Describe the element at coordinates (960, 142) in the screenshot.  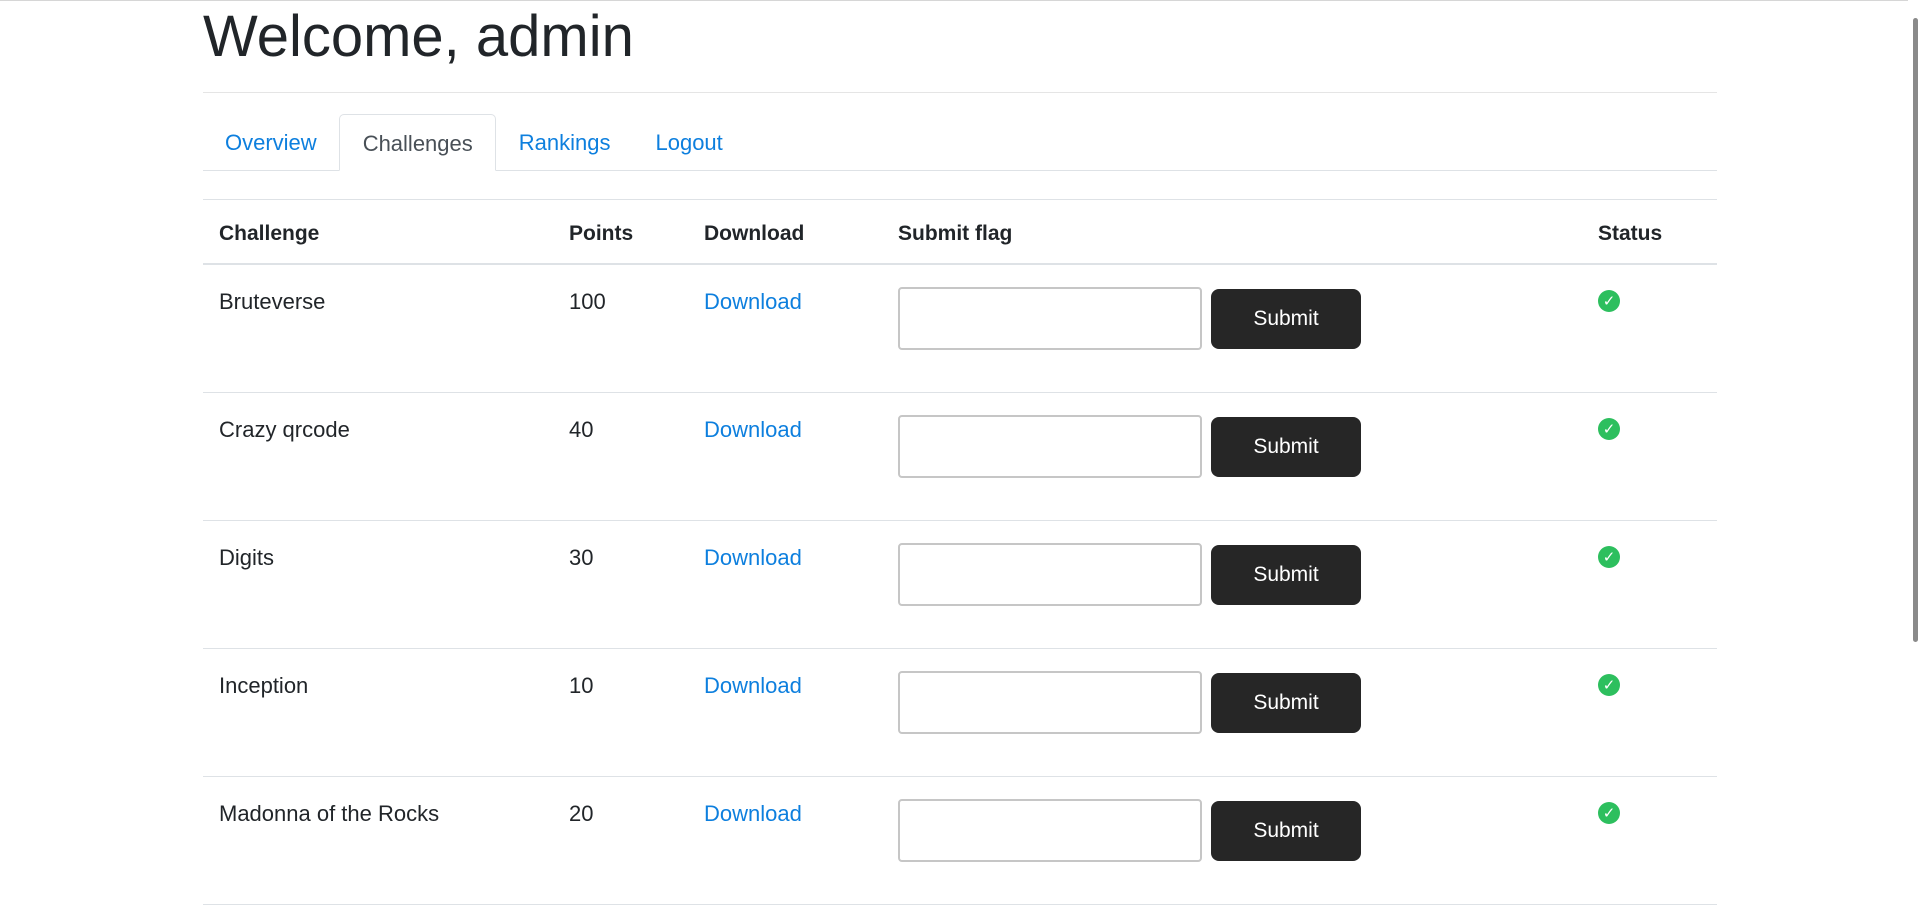
I see `nav-tabs: Overview Challenges Rankings Logout` at that location.